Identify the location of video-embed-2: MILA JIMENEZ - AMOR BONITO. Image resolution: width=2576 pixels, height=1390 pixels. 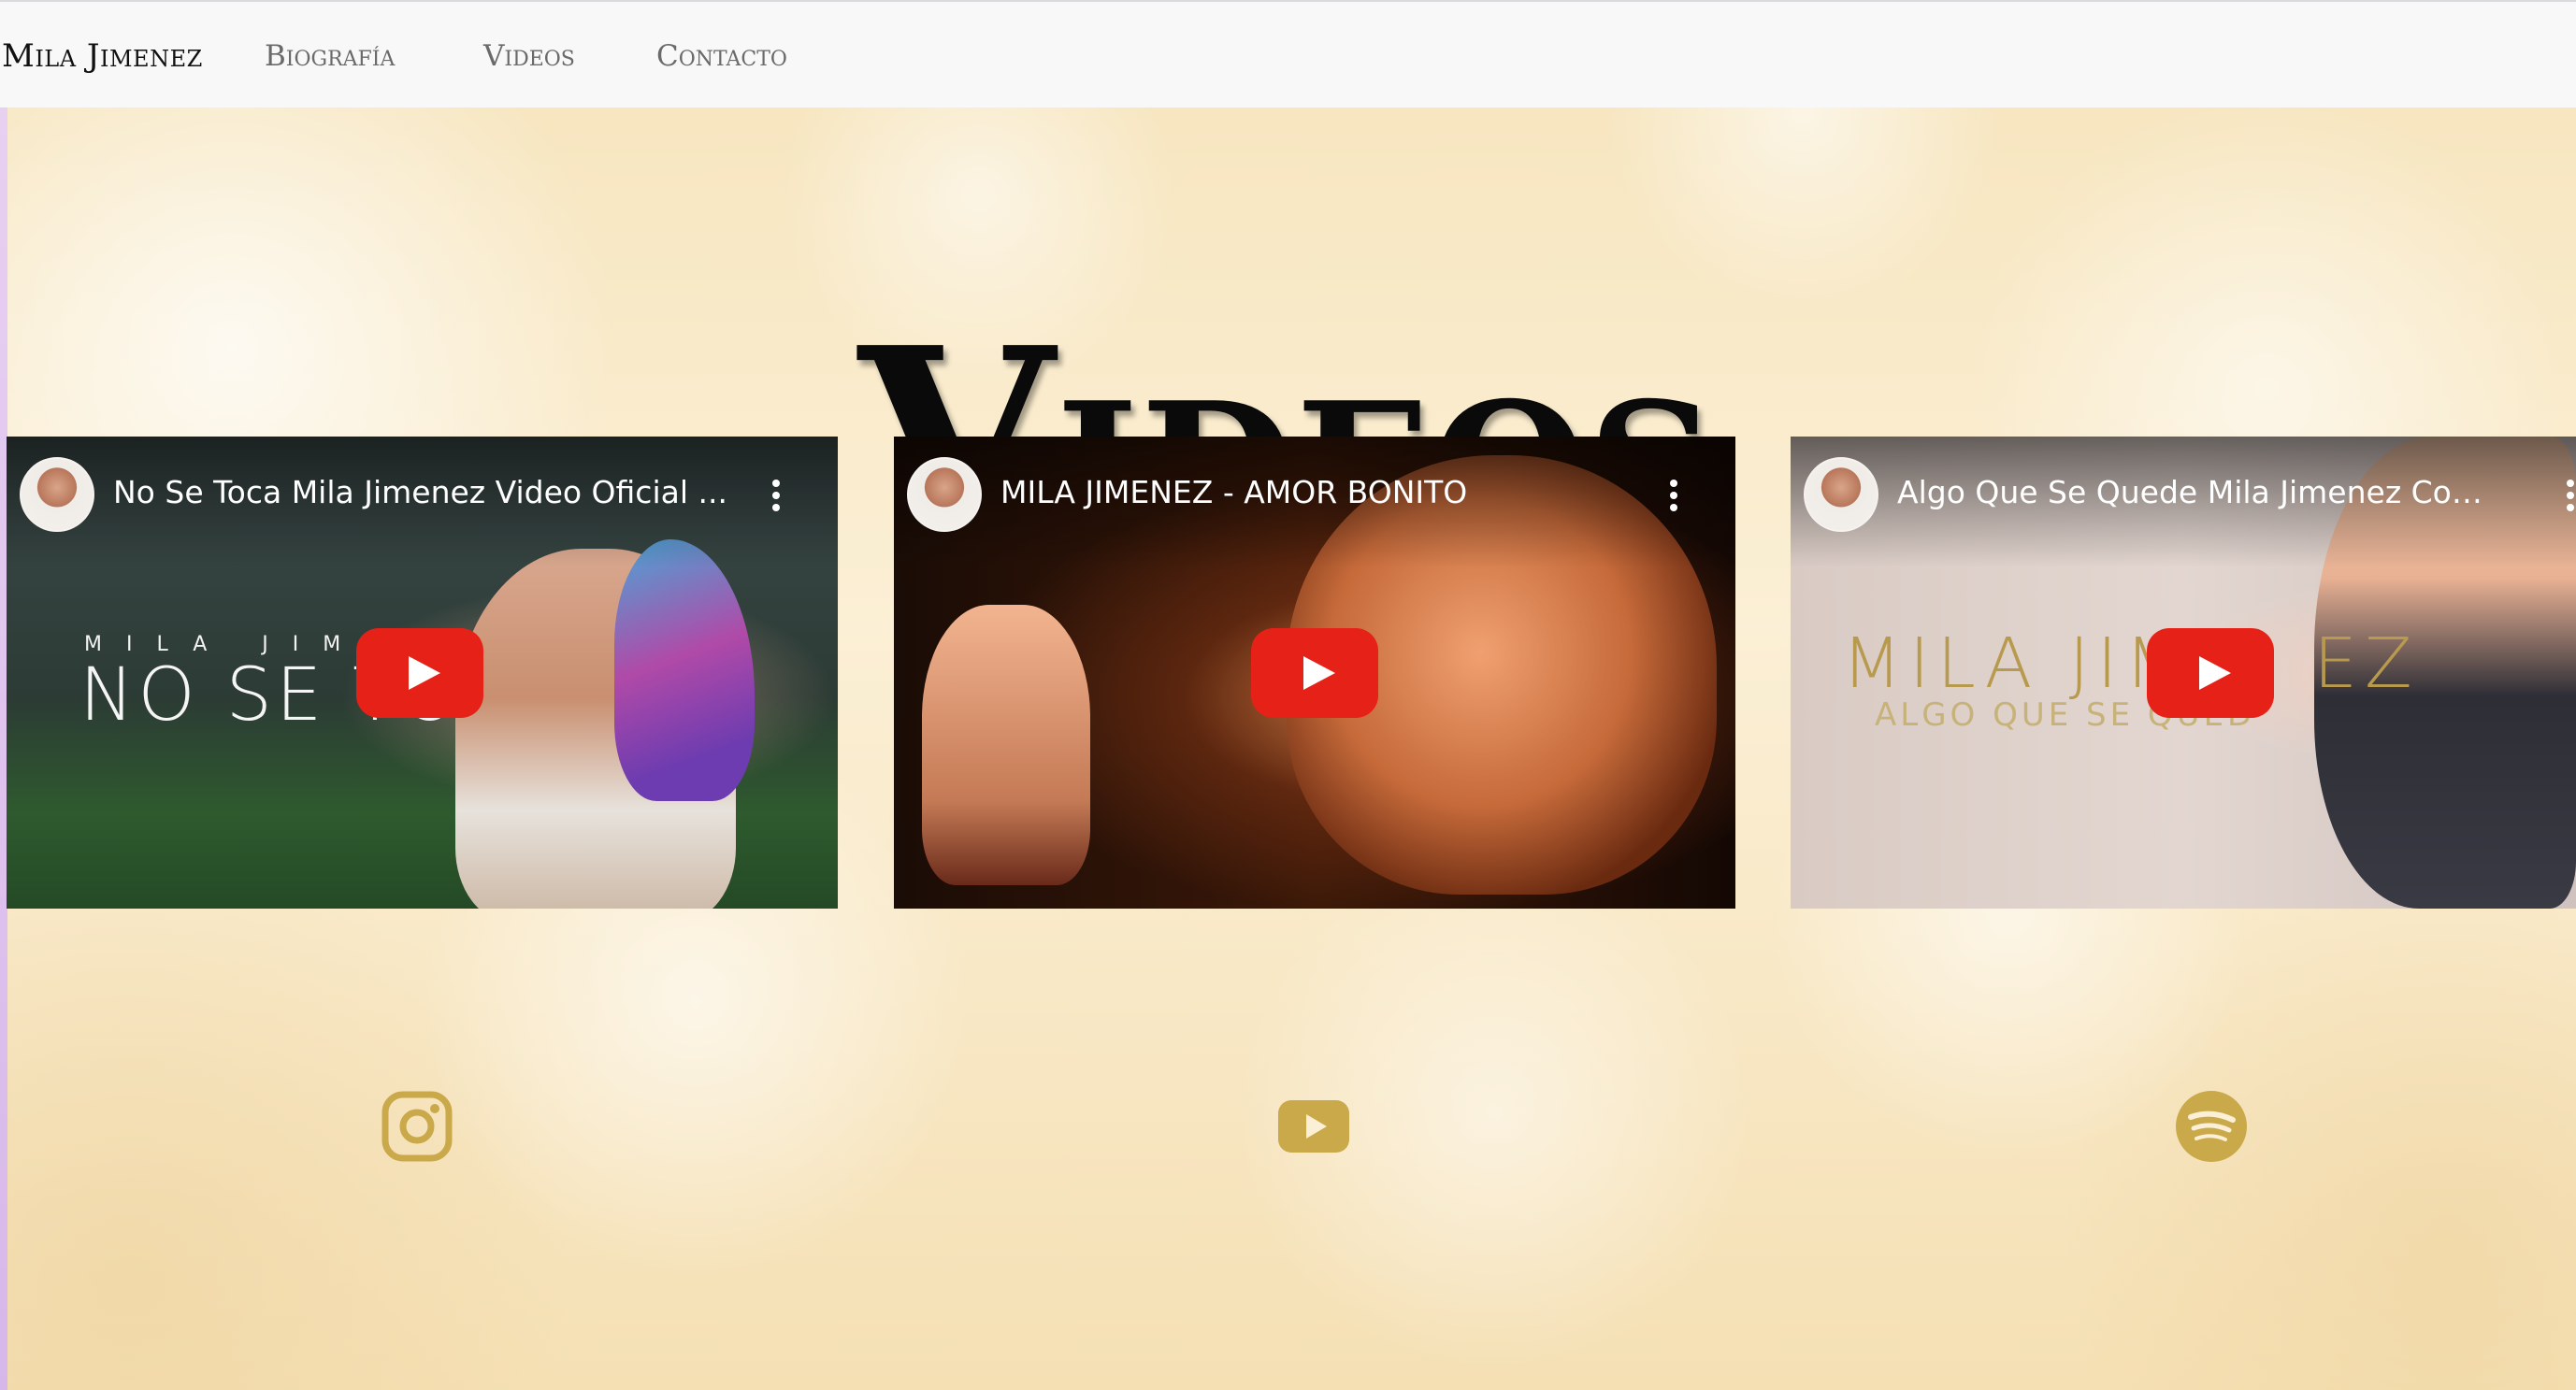
(1314, 673).